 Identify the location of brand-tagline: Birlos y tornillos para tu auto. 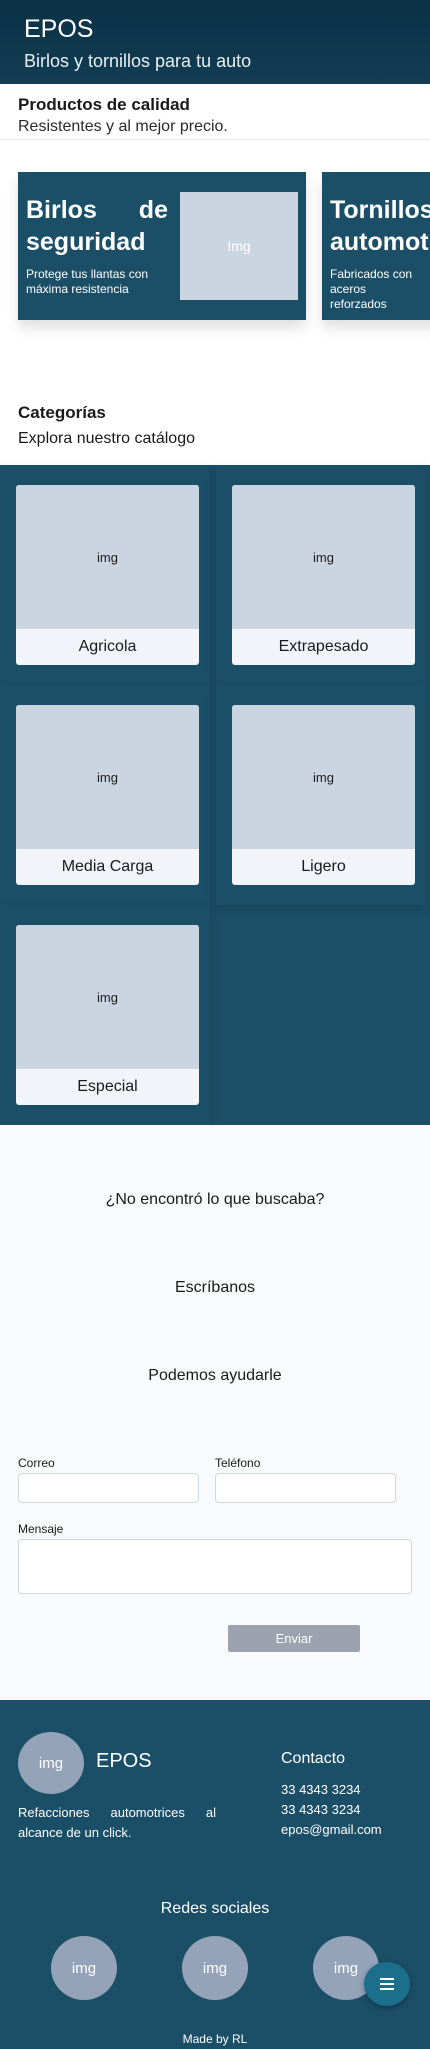
(138, 61).